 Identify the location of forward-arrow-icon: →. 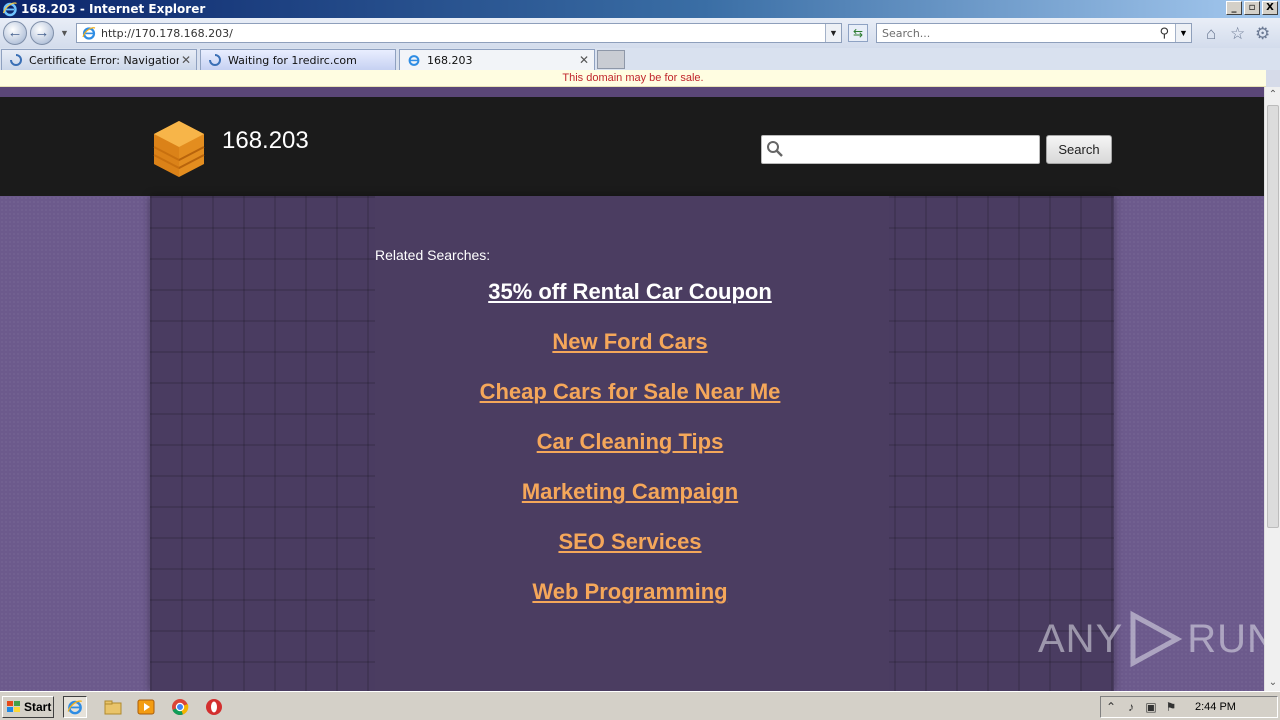
(42, 32).